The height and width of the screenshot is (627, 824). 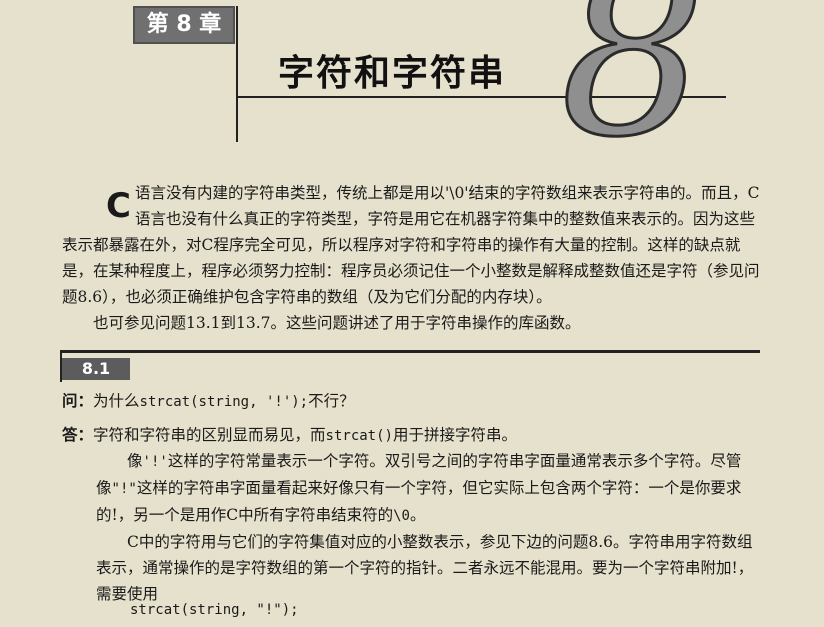 I want to click on chapter-number-graphic: 8, so click(x=632, y=94).